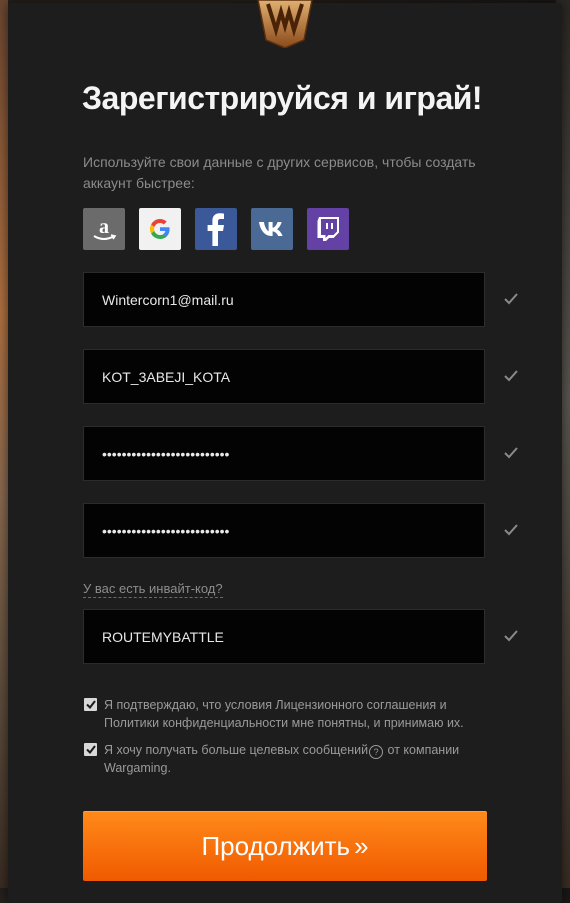 This screenshot has width=570, height=903. I want to click on facebook-login-button, so click(216, 229).